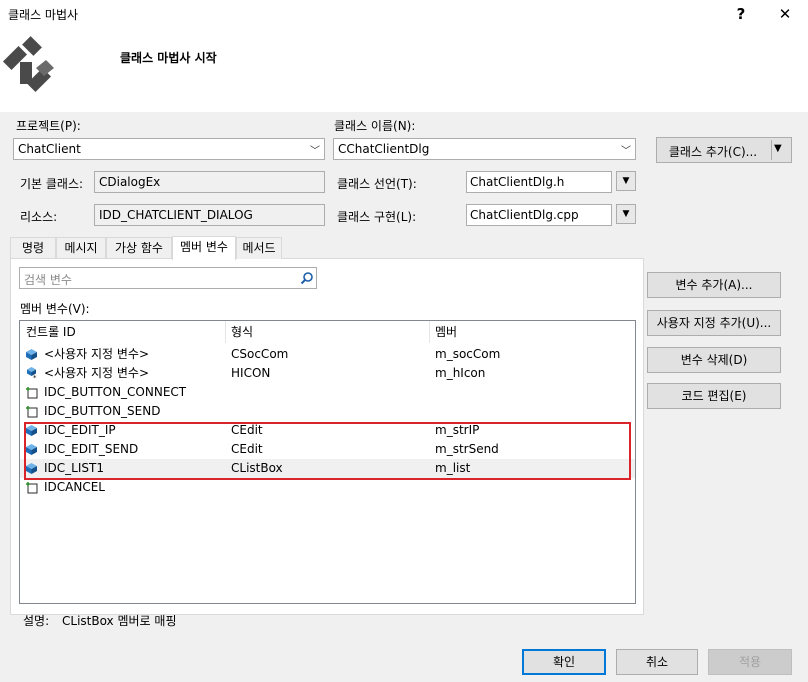 The width and height of the screenshot is (808, 682). What do you see at coordinates (375, 126) in the screenshot?
I see `class-name-label: 클래스 이름(N):` at bounding box center [375, 126].